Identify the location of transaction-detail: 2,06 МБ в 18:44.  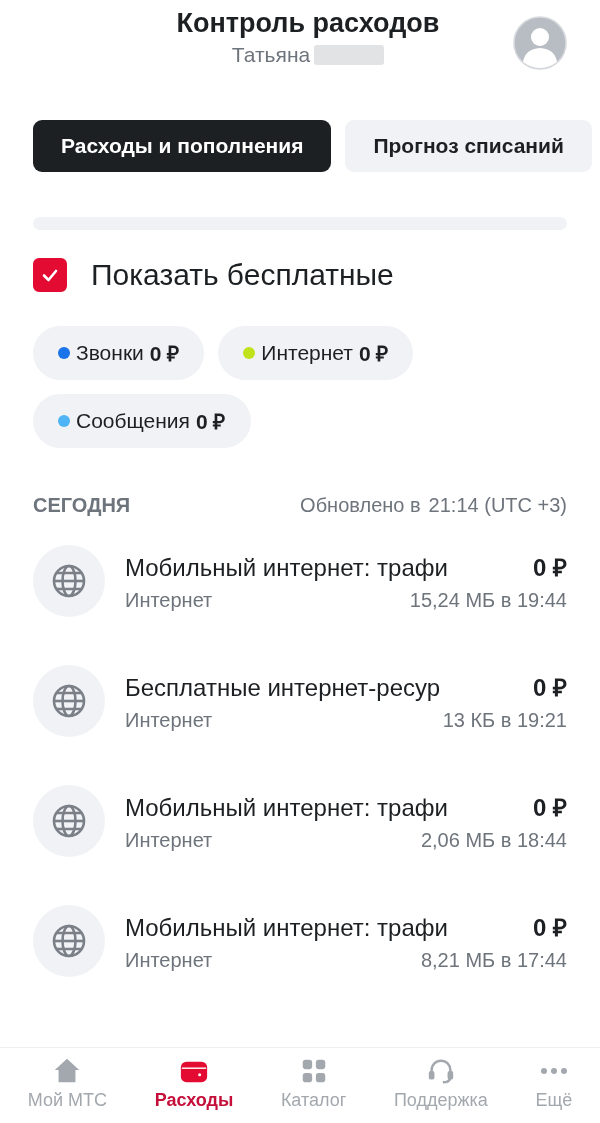
(493, 840).